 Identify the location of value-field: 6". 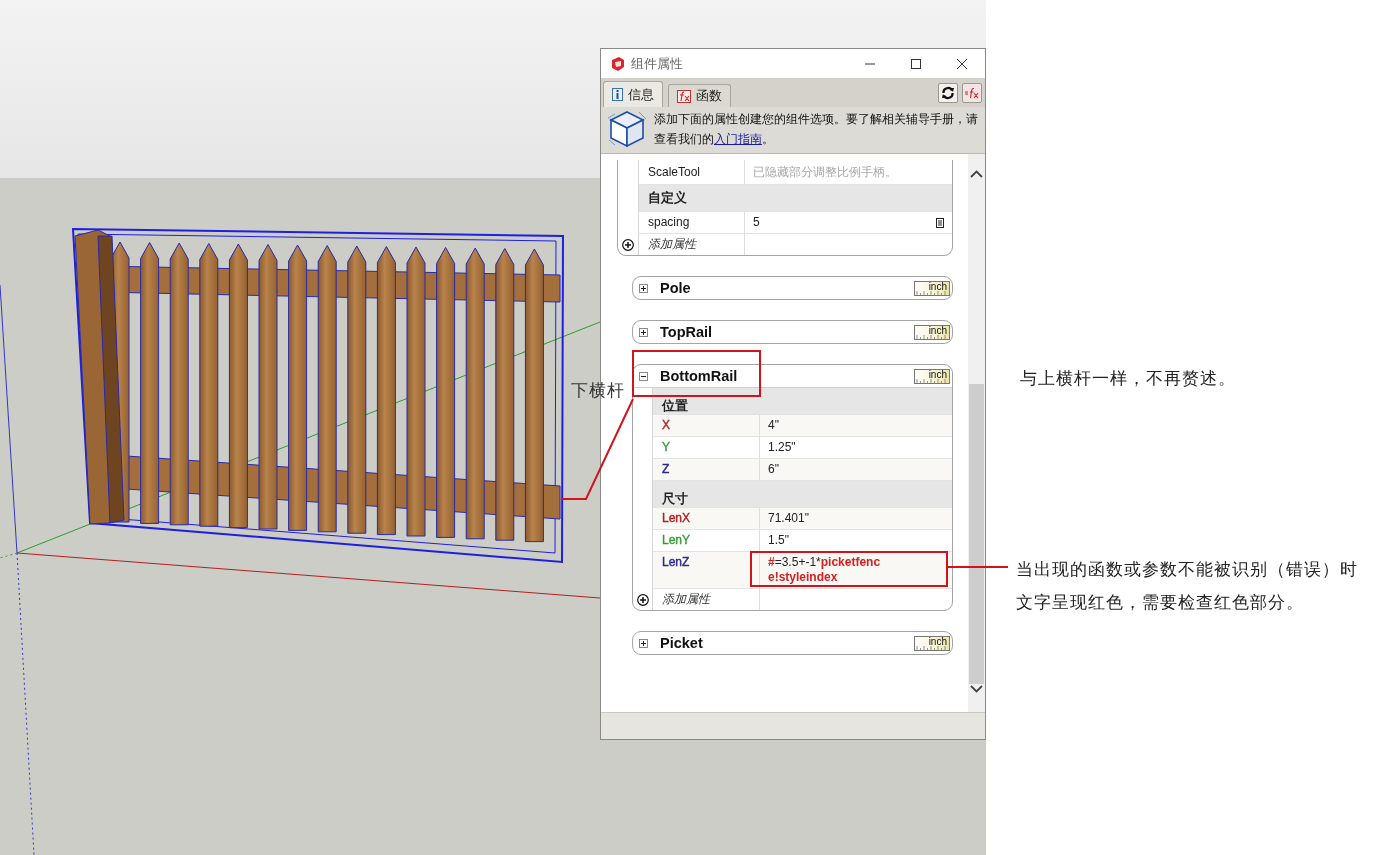
(773, 469).